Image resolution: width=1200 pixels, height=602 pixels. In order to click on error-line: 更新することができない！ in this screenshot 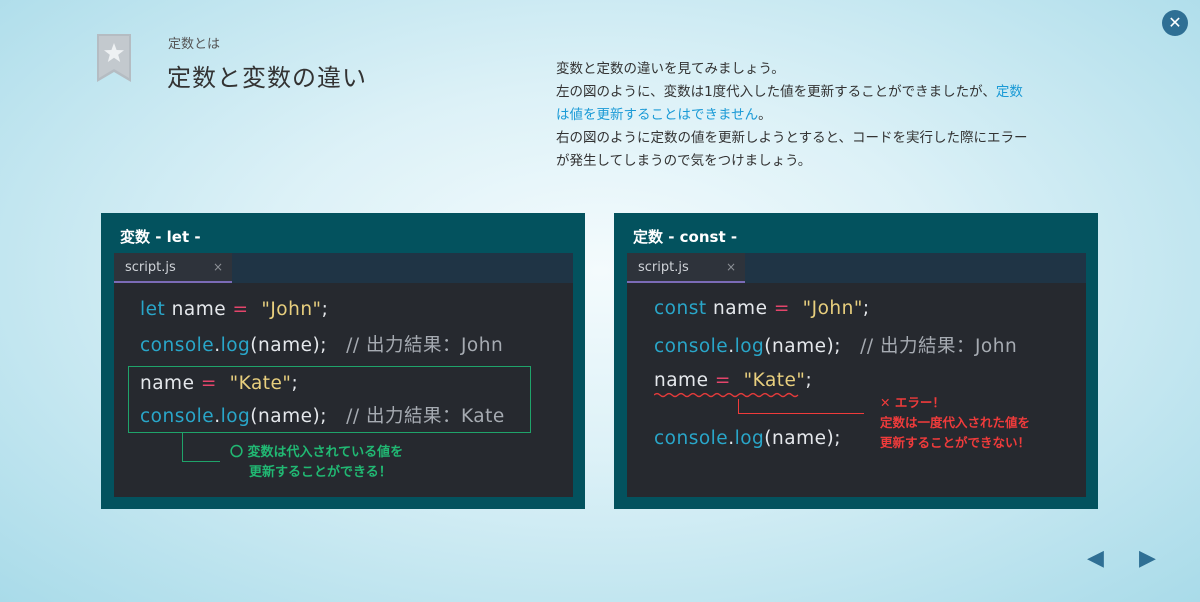, I will do `click(955, 442)`.